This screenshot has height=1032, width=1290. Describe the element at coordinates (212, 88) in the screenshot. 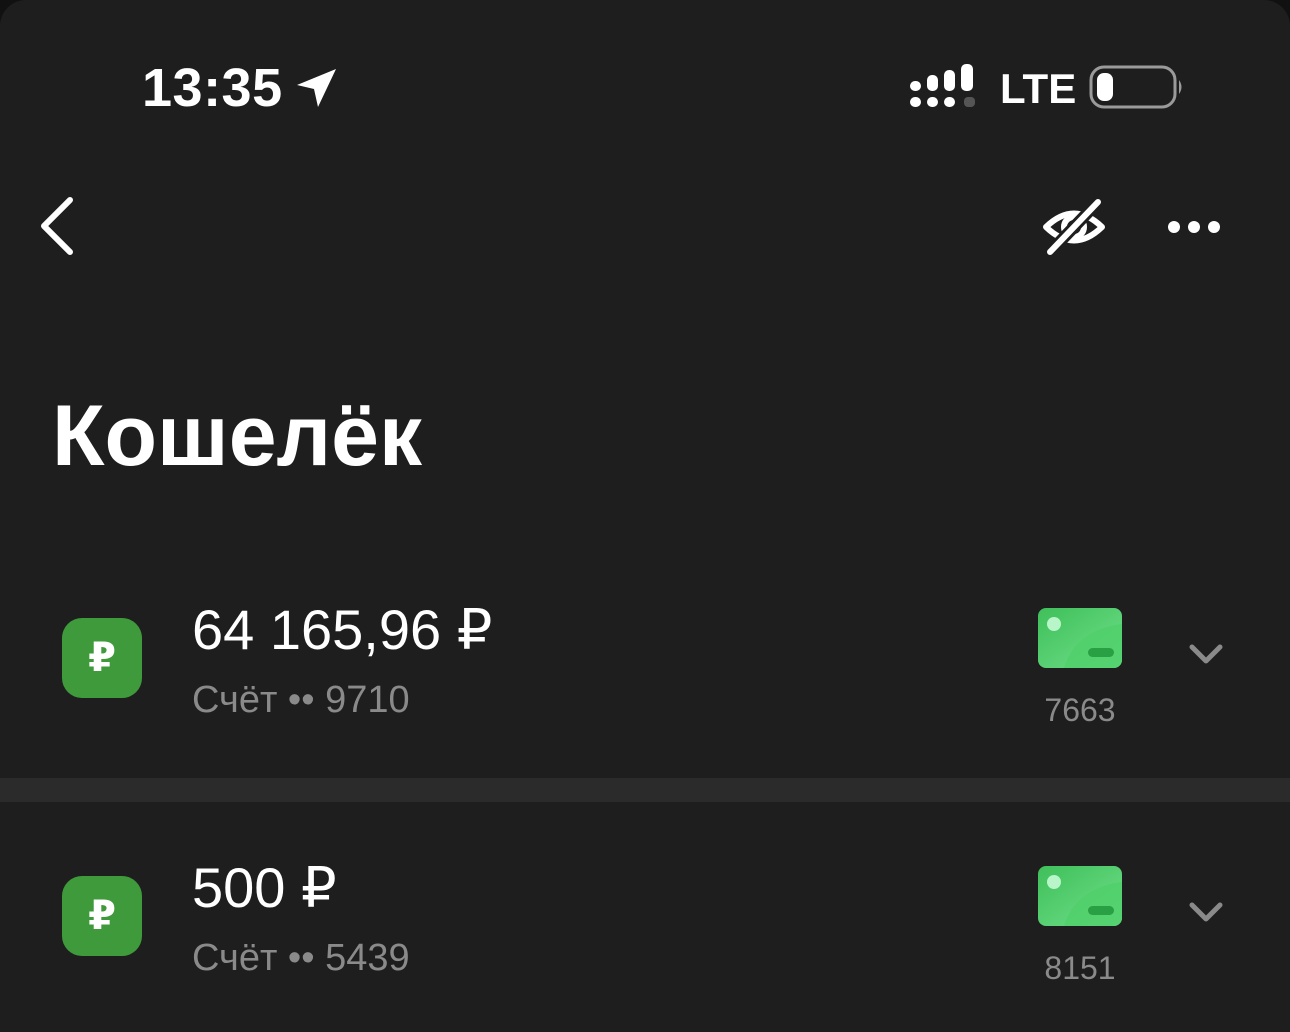

I see `status-time: 13:35` at that location.